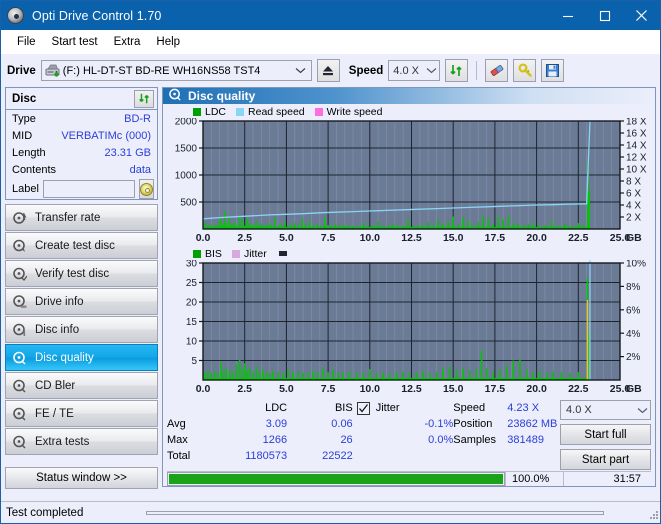 The image size is (661, 524). I want to click on svg-text: 30, so click(192, 265).